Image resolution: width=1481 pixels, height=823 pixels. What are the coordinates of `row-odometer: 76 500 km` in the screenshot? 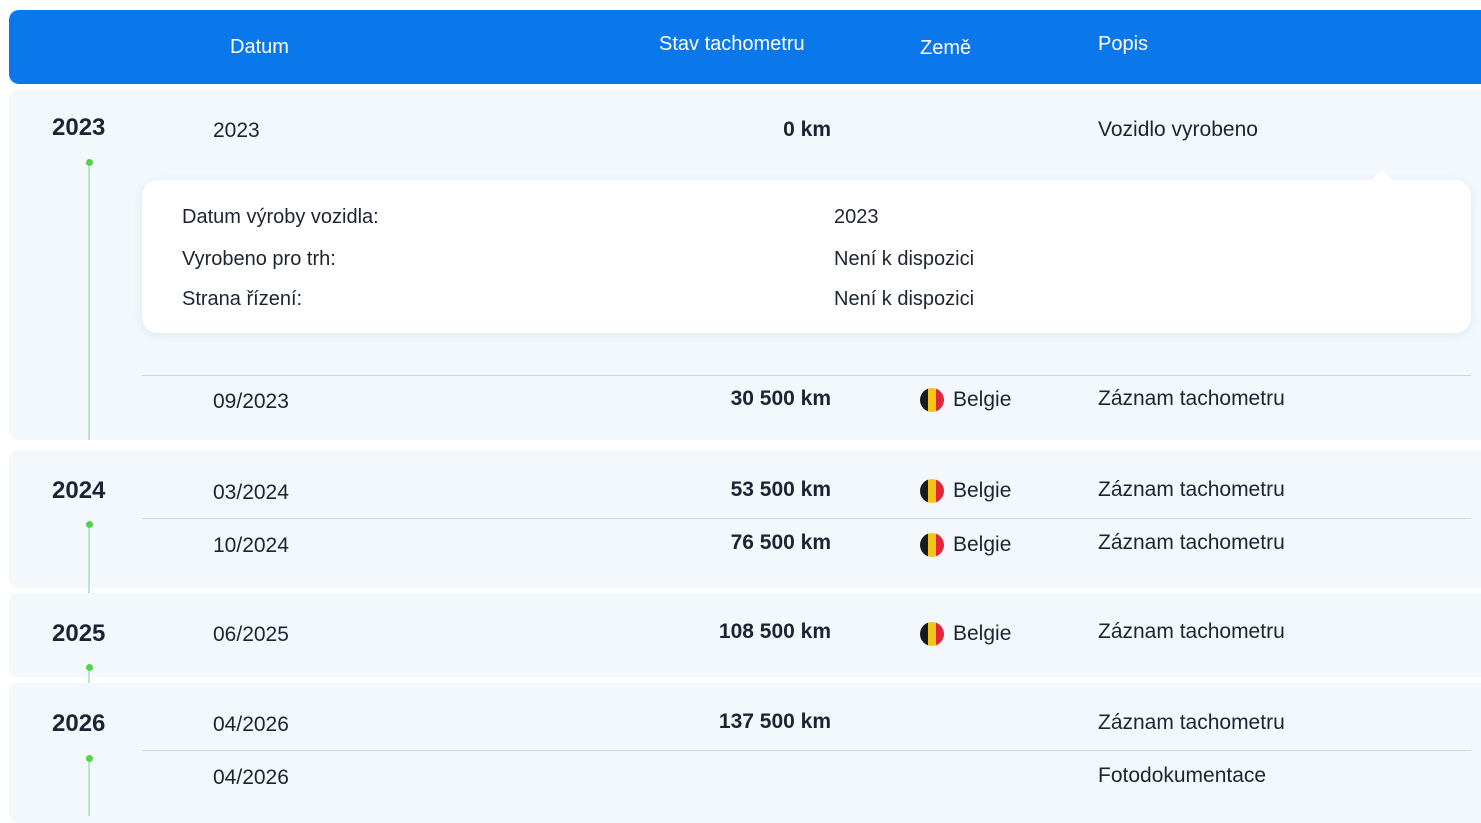 It's located at (780, 542).